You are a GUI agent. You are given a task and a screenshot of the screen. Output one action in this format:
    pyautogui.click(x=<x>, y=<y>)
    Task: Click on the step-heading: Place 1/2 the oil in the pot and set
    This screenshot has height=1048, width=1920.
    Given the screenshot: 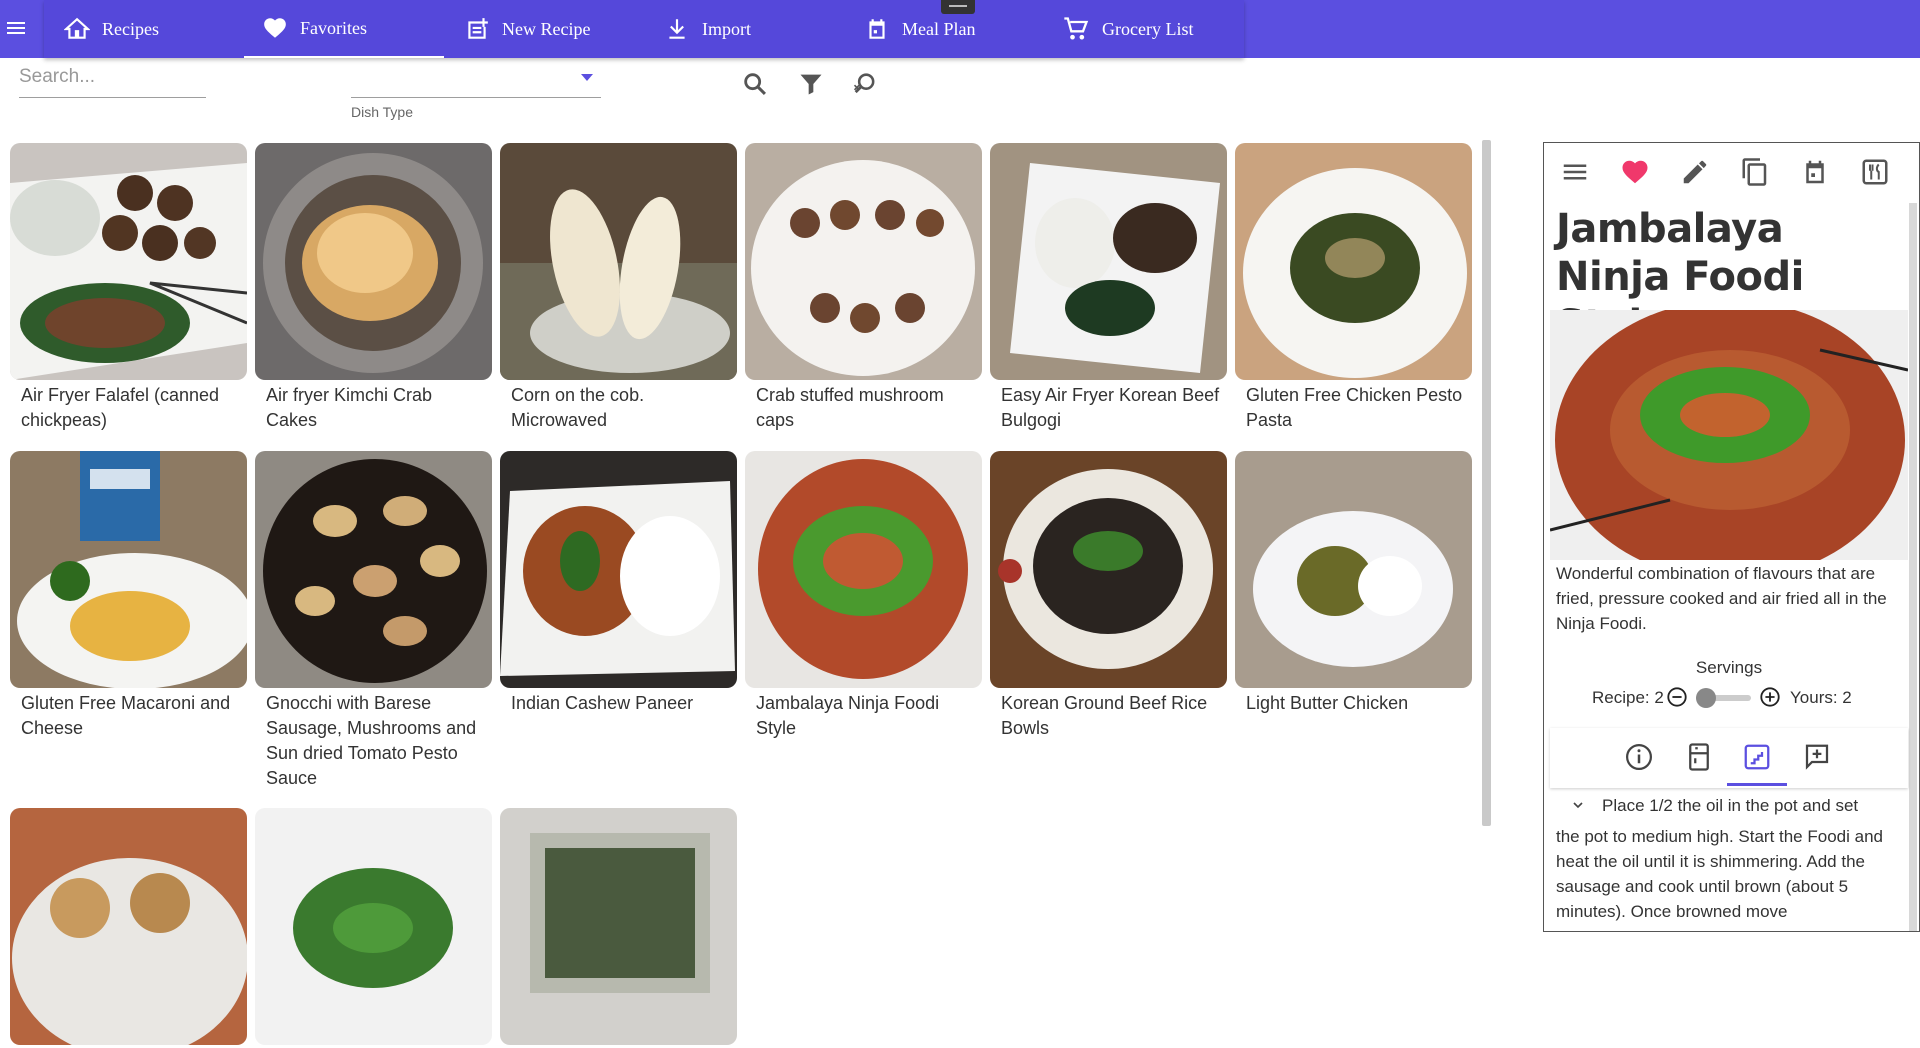 What is the action you would take?
    pyautogui.click(x=1730, y=805)
    